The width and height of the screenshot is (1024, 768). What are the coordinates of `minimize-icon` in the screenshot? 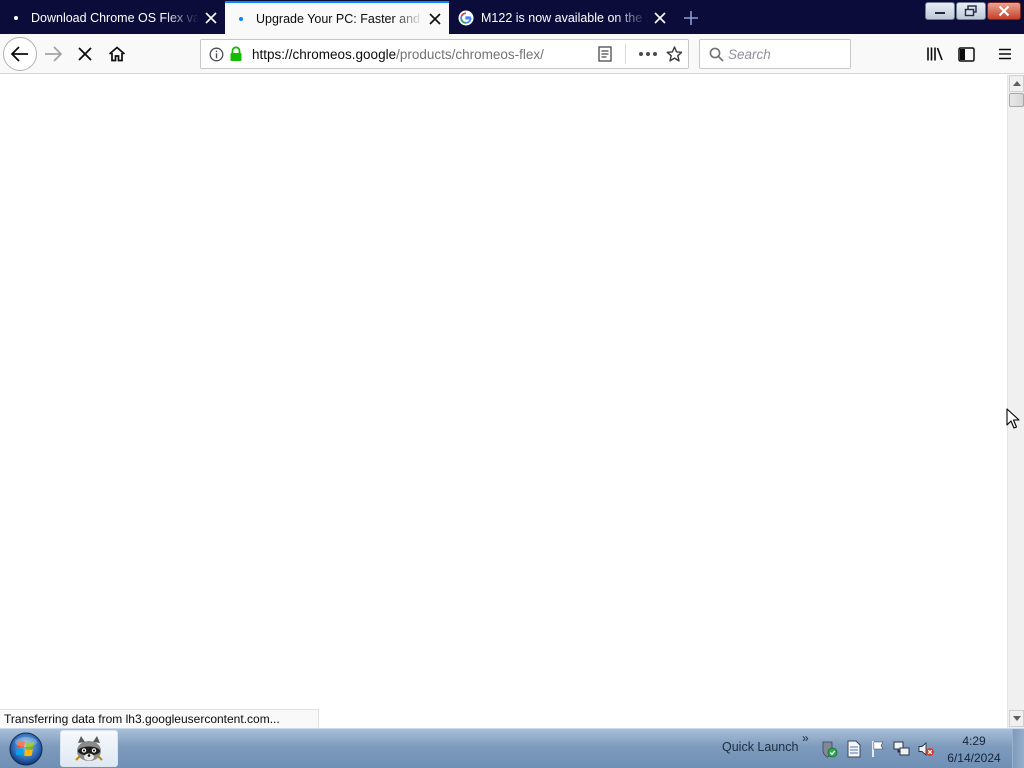 It's located at (940, 13).